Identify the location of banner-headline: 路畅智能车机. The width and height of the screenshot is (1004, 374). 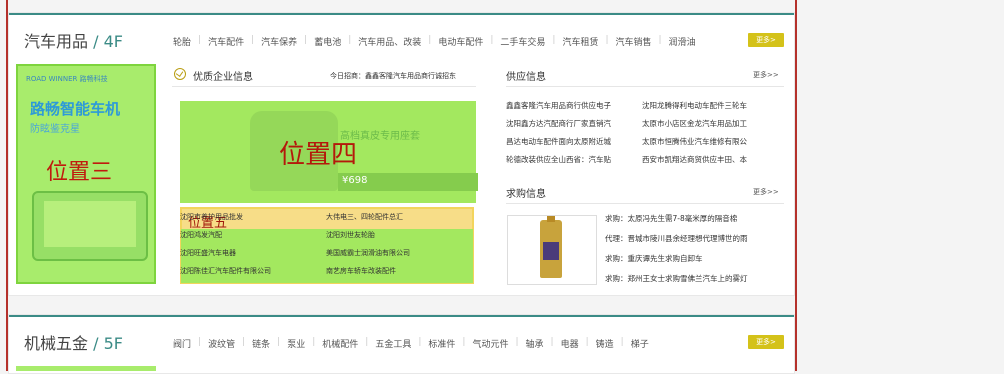
(75, 109).